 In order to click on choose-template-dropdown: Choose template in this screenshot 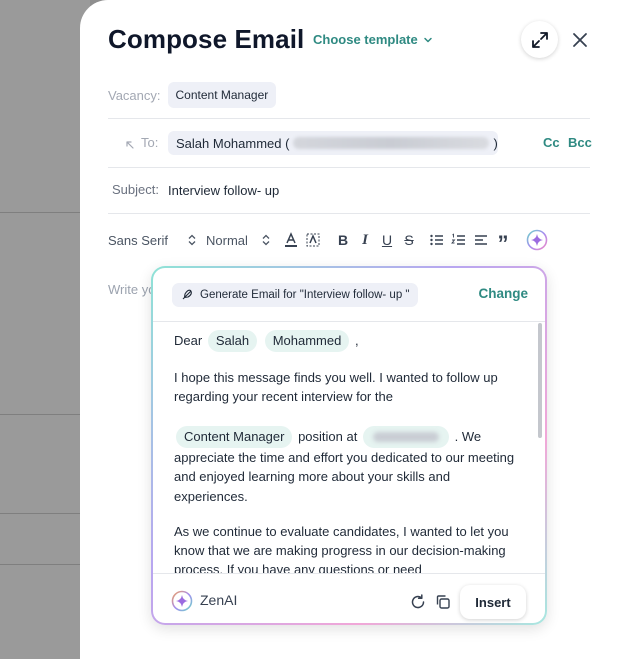, I will do `click(373, 39)`.